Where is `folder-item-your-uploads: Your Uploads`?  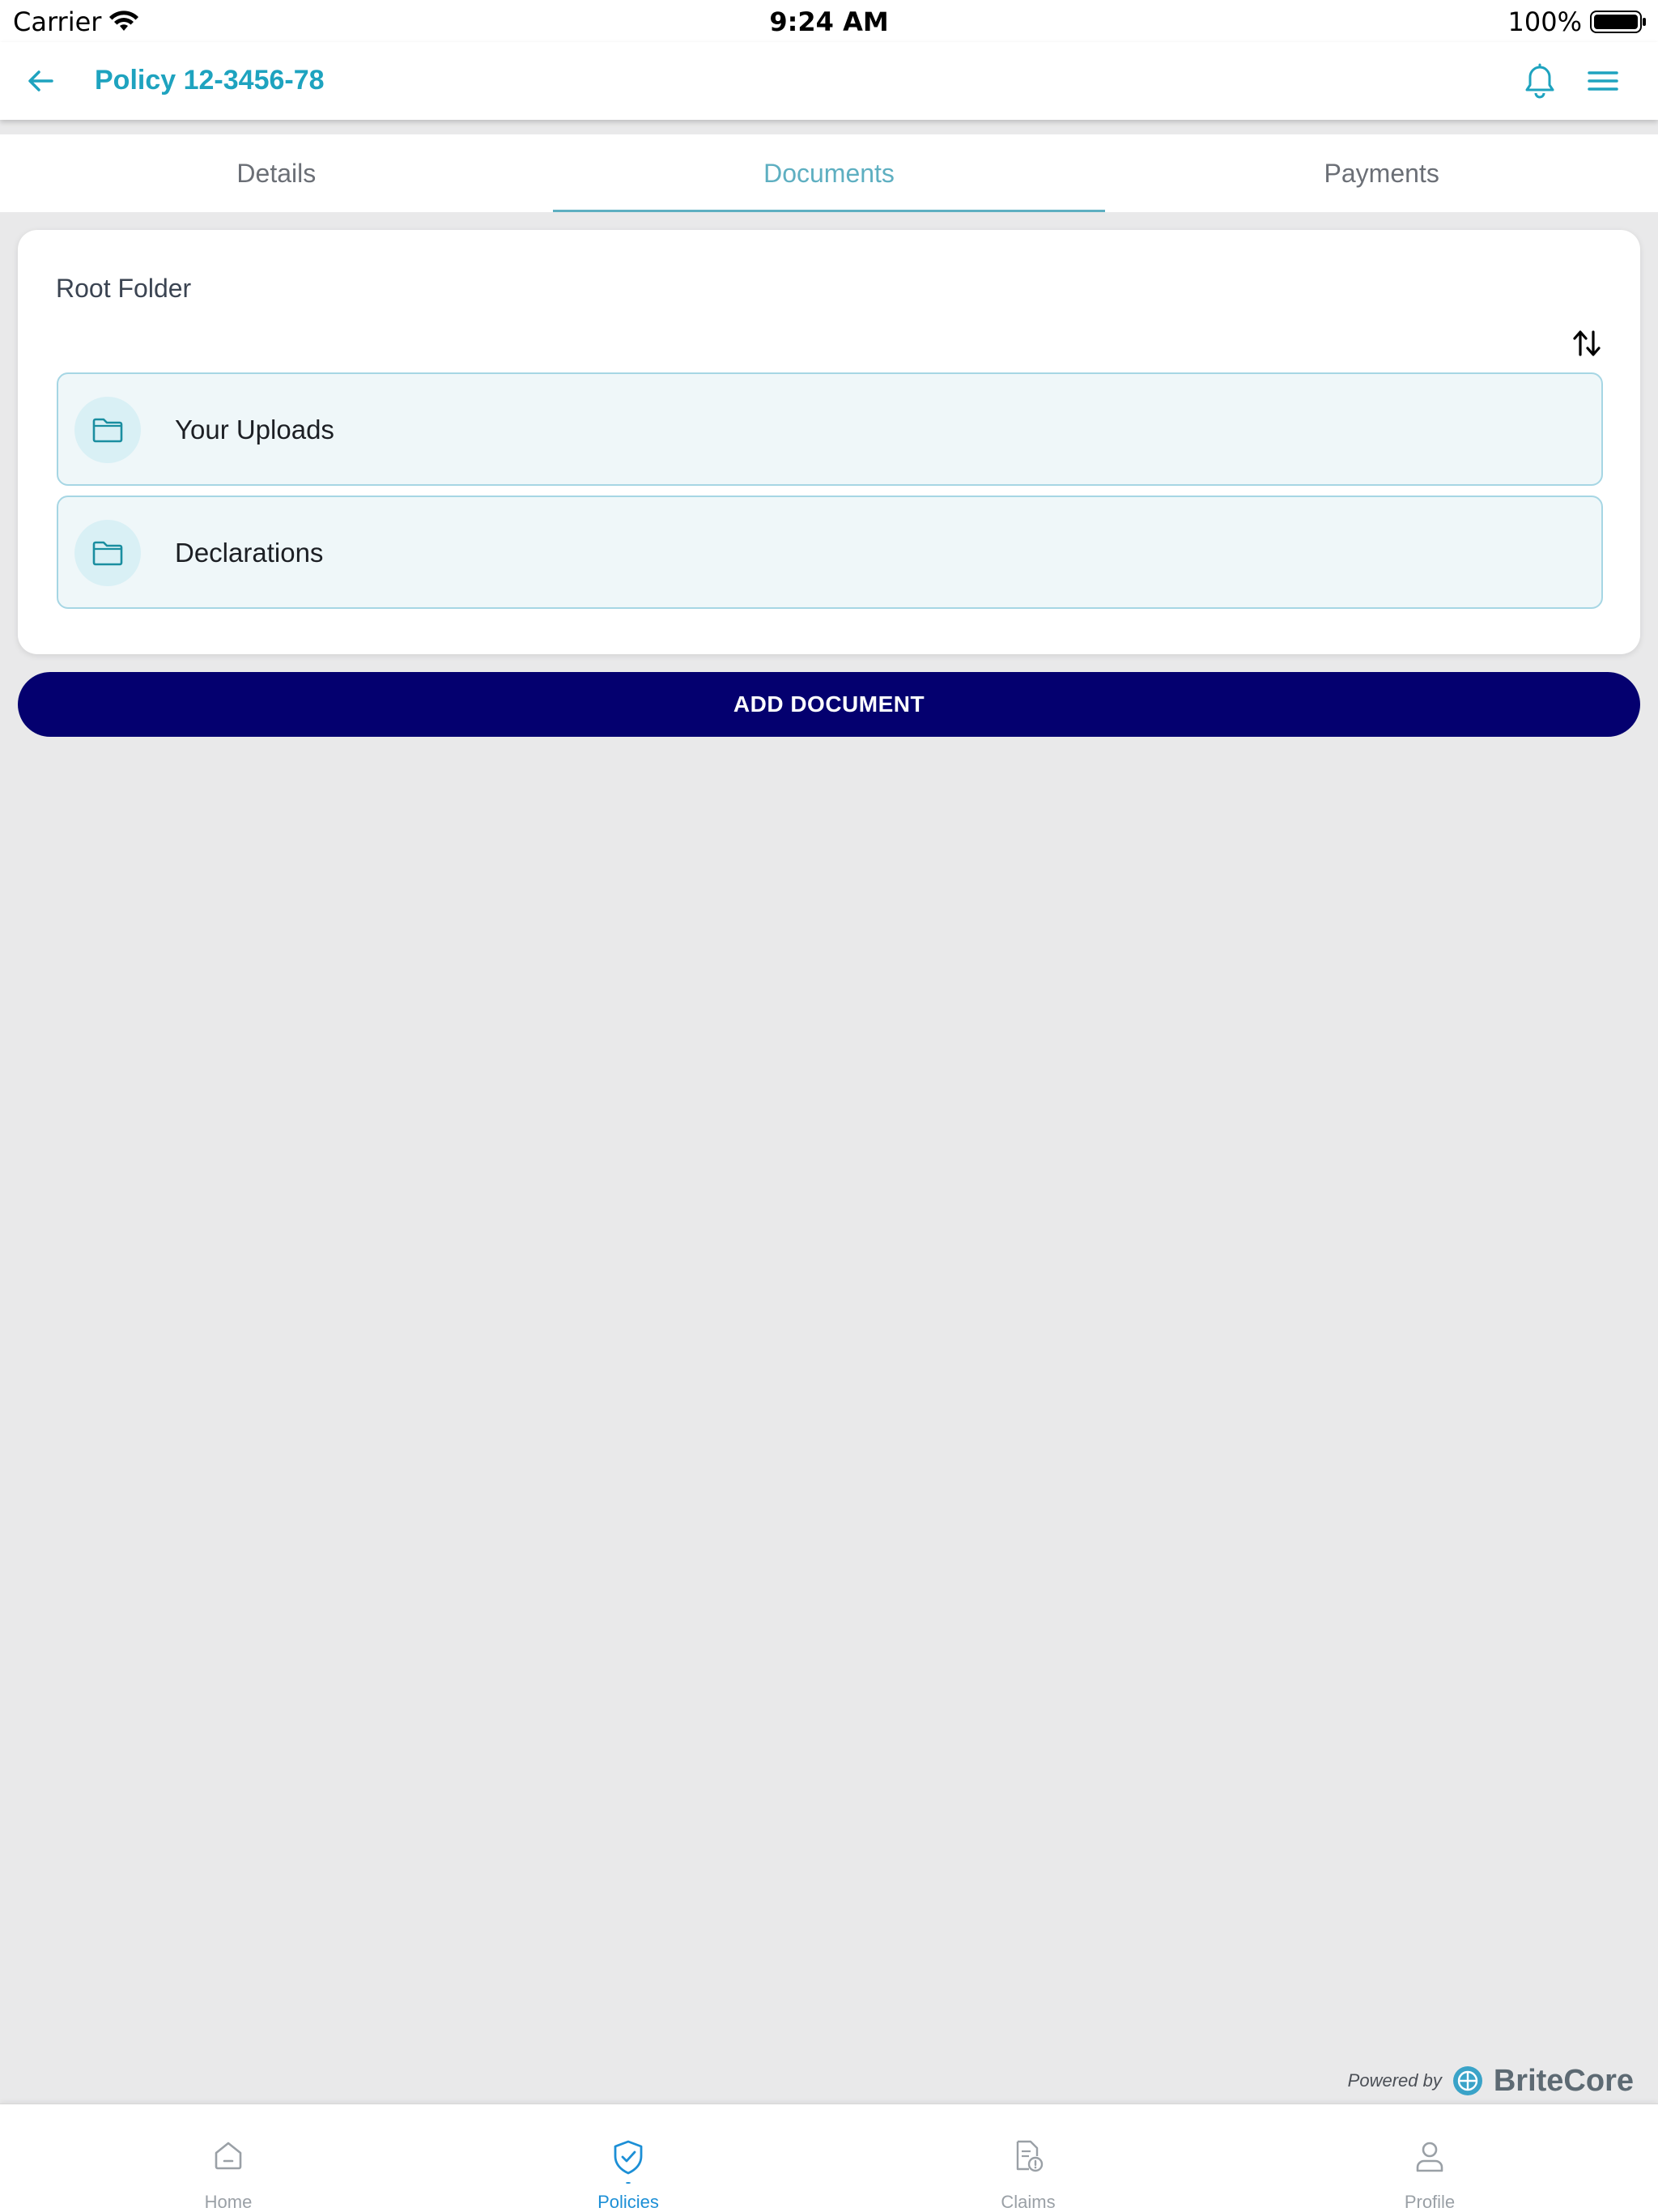 folder-item-your-uploads: Your Uploads is located at coordinates (830, 429).